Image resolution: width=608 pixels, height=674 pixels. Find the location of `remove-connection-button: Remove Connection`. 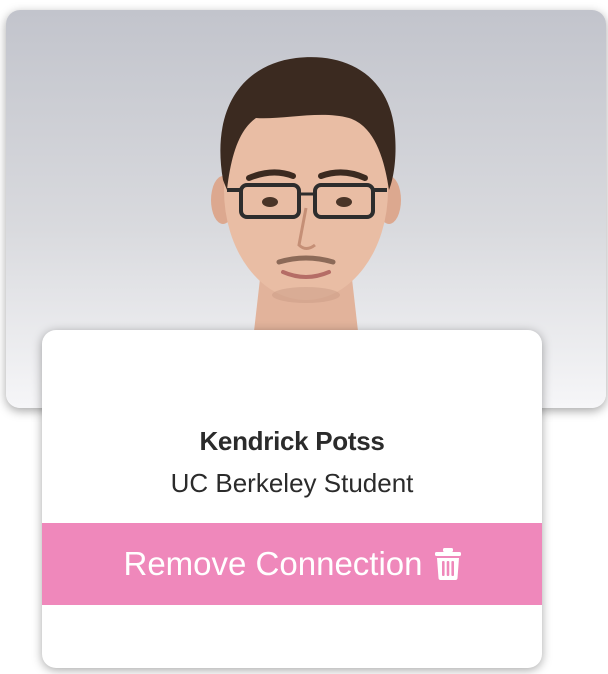

remove-connection-button: Remove Connection is located at coordinates (292, 564).